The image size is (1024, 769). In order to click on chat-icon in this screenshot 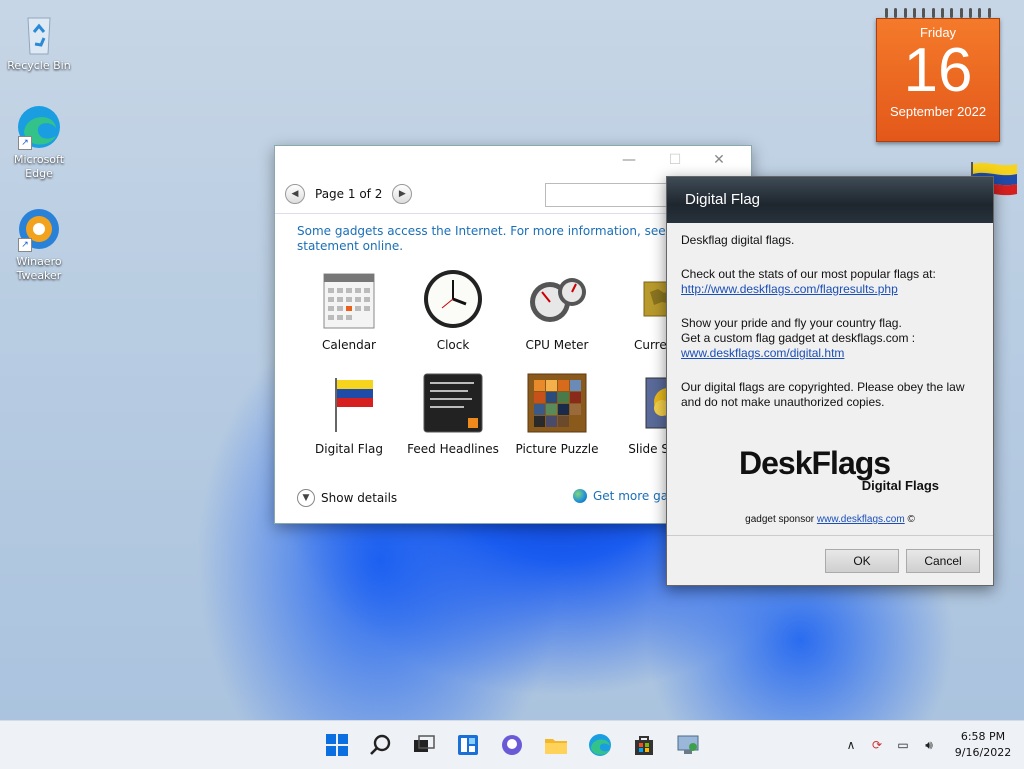, I will do `click(512, 745)`.